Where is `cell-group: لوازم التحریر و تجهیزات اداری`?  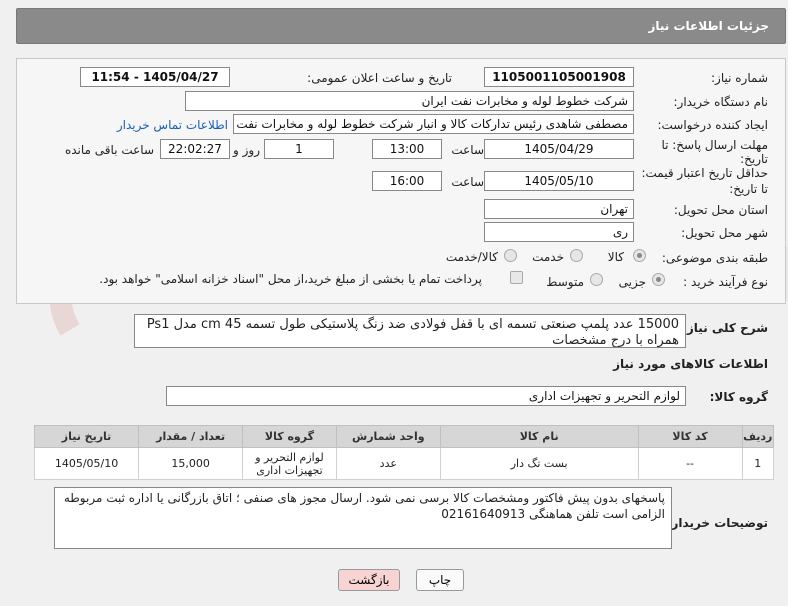 cell-group: لوازم التحریر و تجهیزات اداری is located at coordinates (289, 463).